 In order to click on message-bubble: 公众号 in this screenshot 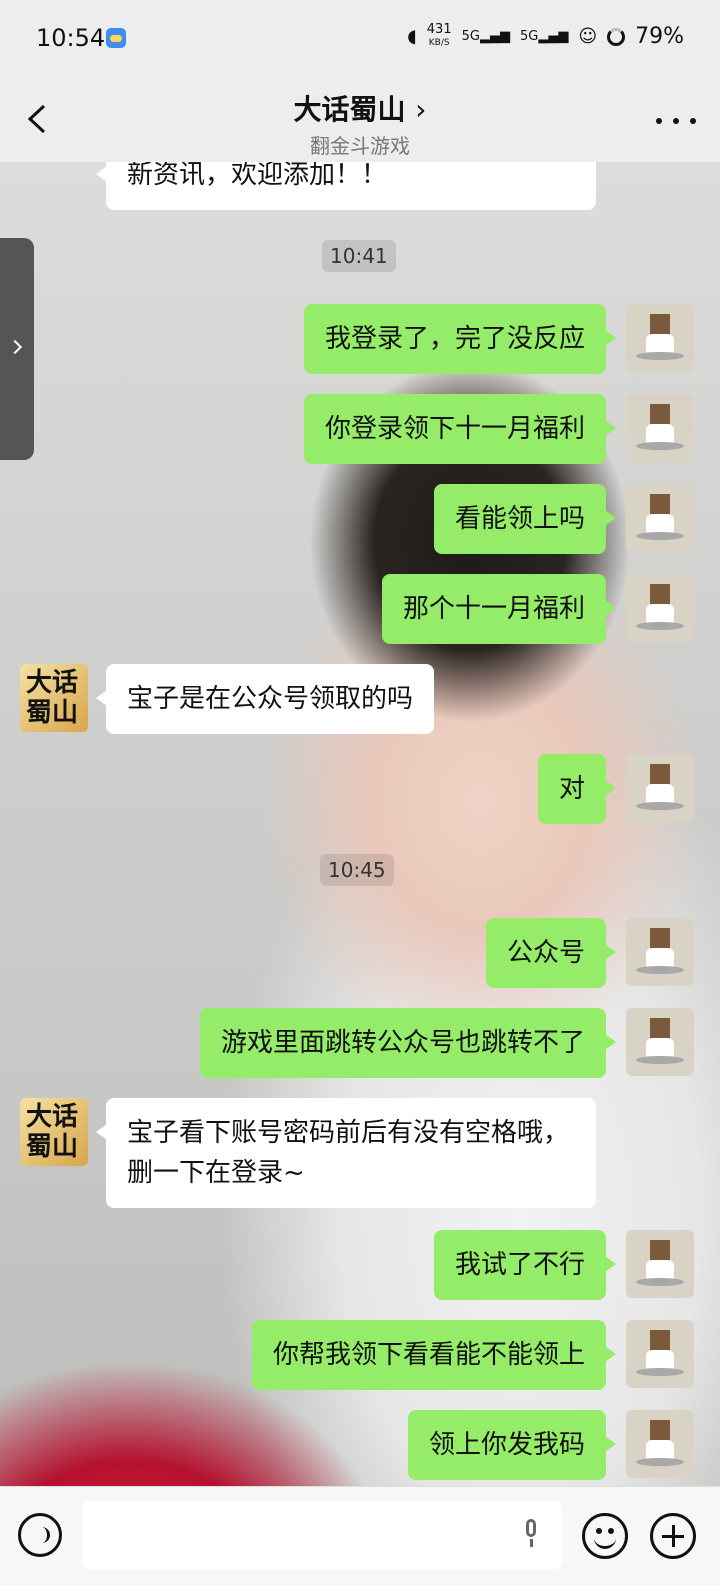, I will do `click(551, 953)`.